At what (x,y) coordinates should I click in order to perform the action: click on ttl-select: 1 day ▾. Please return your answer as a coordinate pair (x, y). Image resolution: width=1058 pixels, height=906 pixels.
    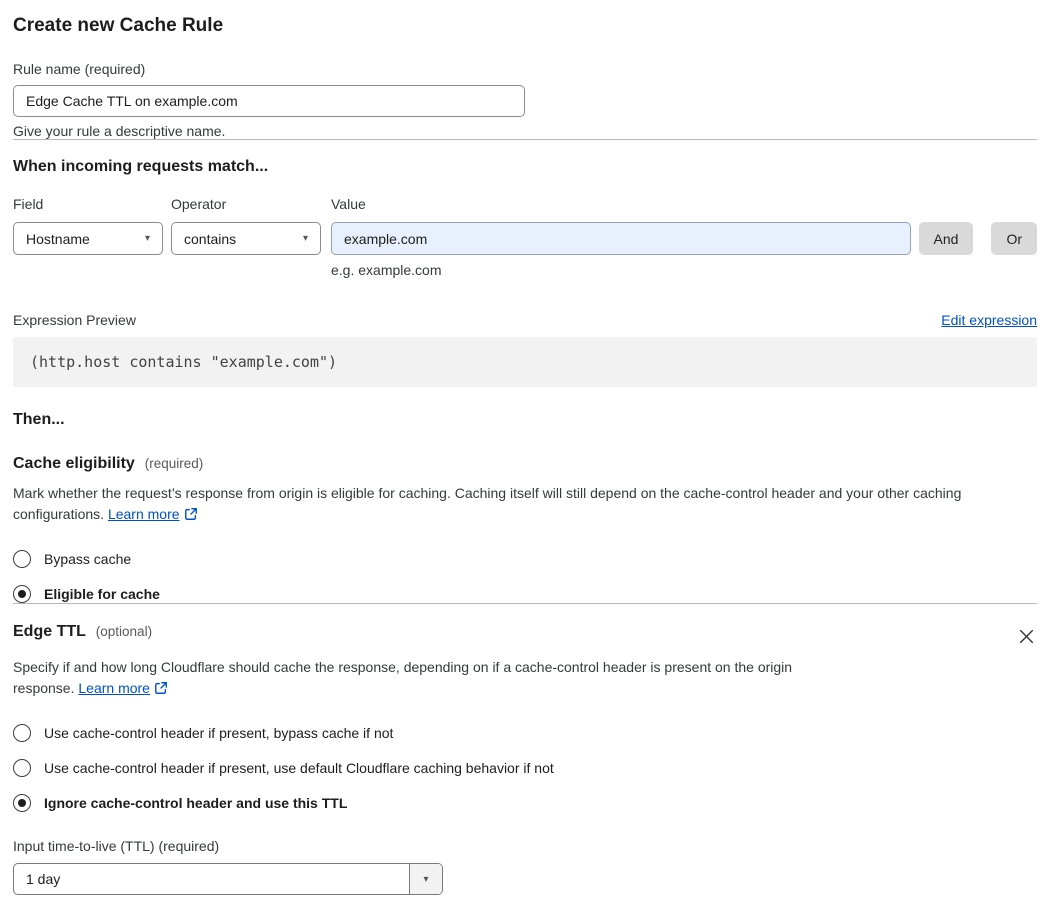
    Looking at the image, I should click on (228, 879).